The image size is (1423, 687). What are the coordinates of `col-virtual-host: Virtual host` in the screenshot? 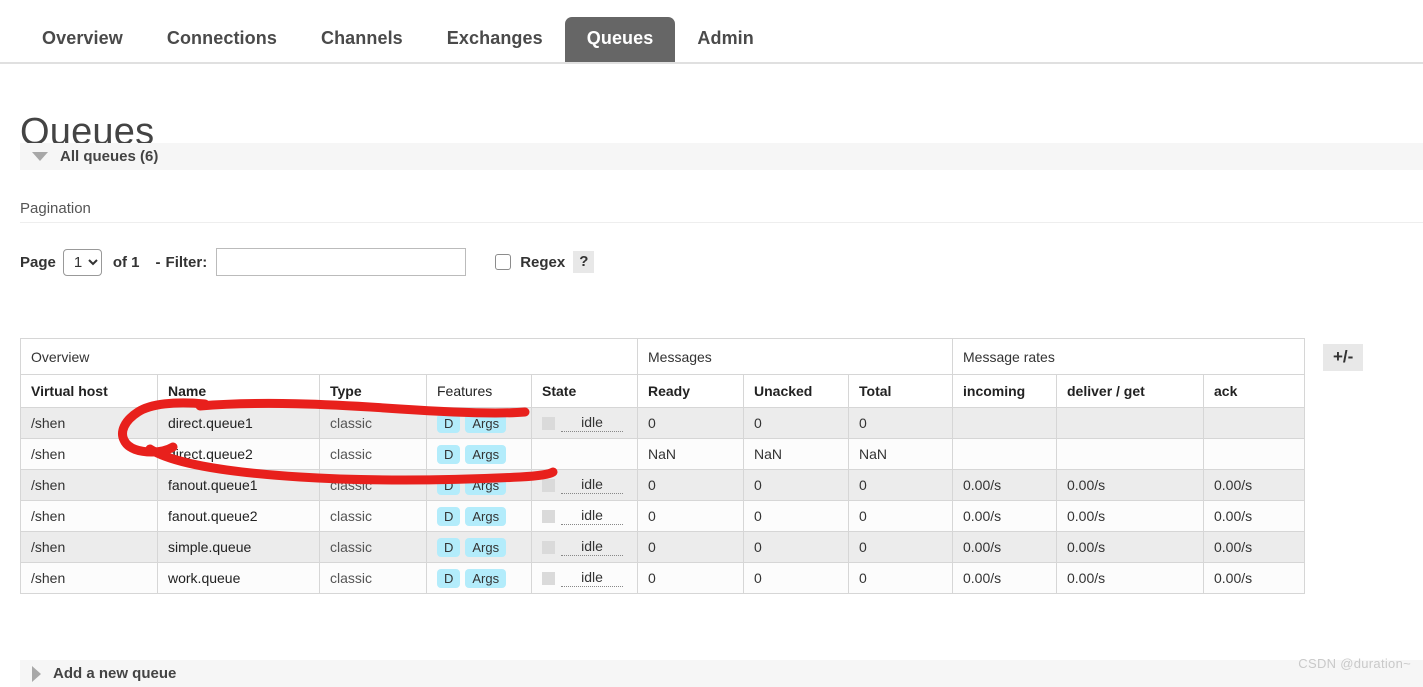 It's located at (89, 391).